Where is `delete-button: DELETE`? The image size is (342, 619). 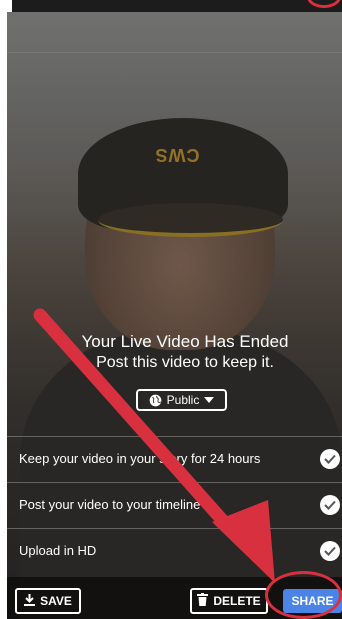 delete-button: DELETE is located at coordinates (229, 601).